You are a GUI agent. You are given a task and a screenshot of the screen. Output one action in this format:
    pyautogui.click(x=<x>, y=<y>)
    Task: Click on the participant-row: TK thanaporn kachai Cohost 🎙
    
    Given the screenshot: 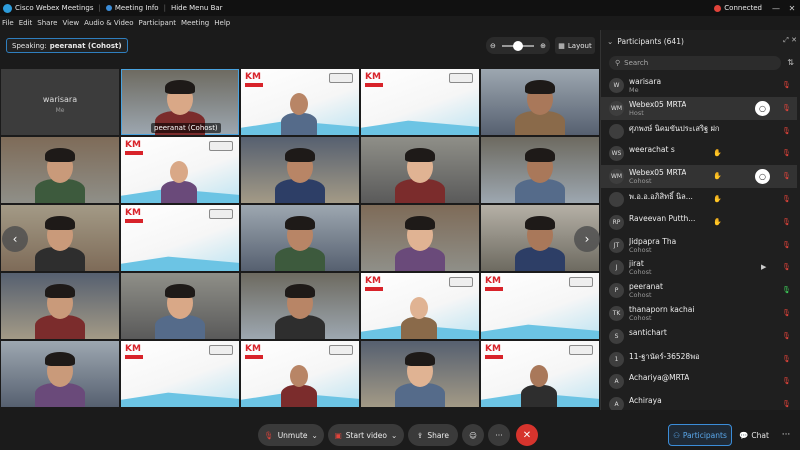 What is the action you would take?
    pyautogui.click(x=699, y=313)
    